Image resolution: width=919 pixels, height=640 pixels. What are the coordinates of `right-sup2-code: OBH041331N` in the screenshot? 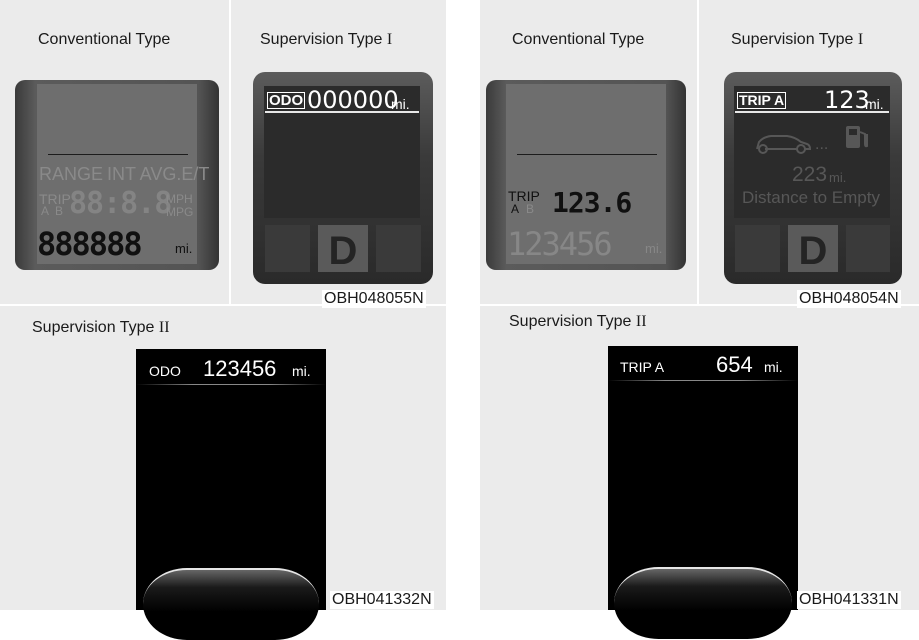 It's located at (849, 600).